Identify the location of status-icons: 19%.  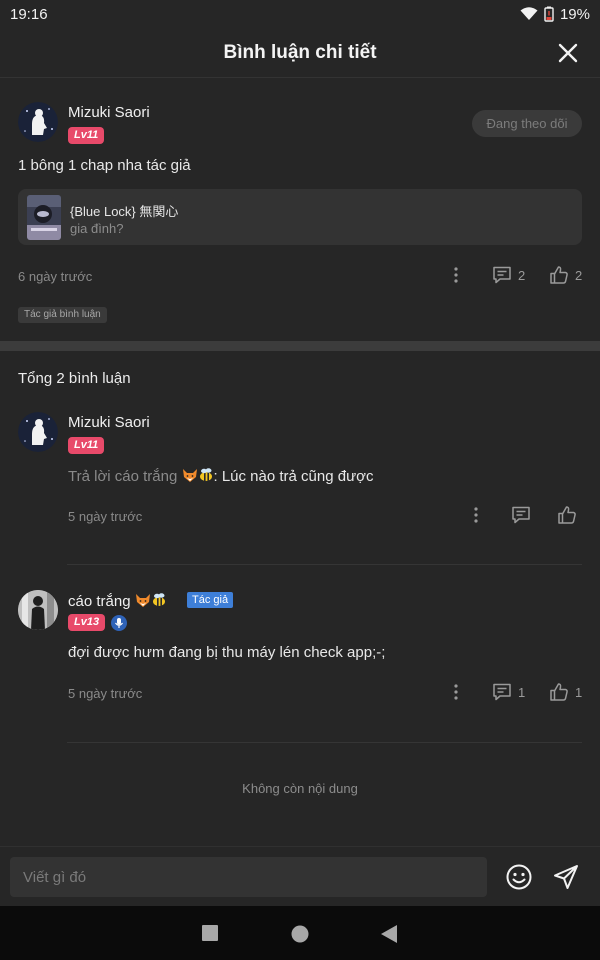
(555, 14).